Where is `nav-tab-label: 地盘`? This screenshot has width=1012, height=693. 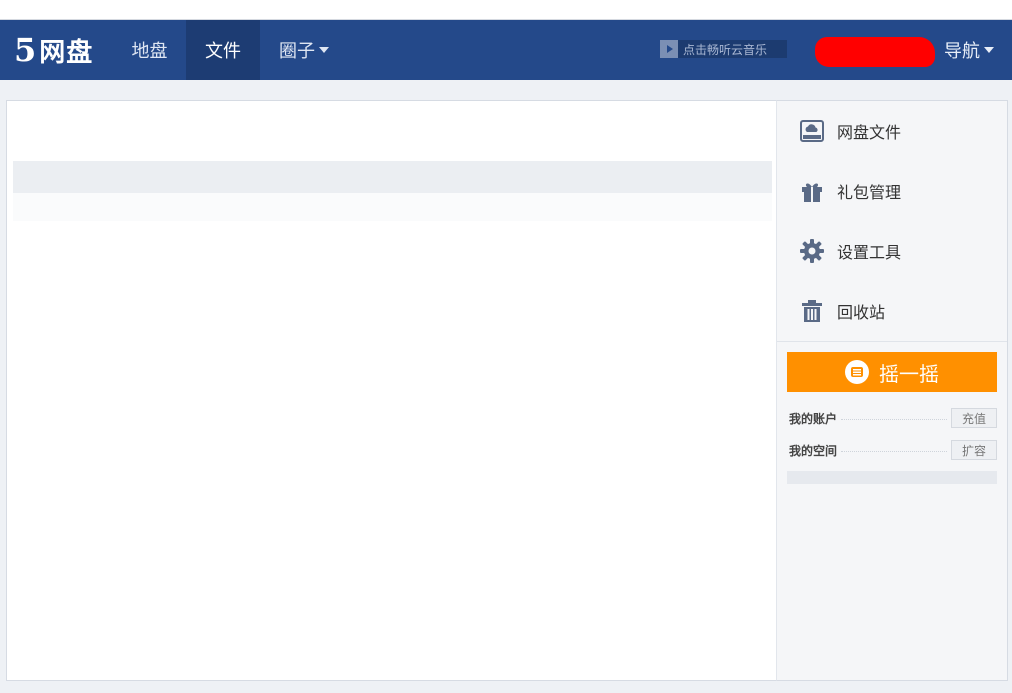 nav-tab-label: 地盘 is located at coordinates (149, 51).